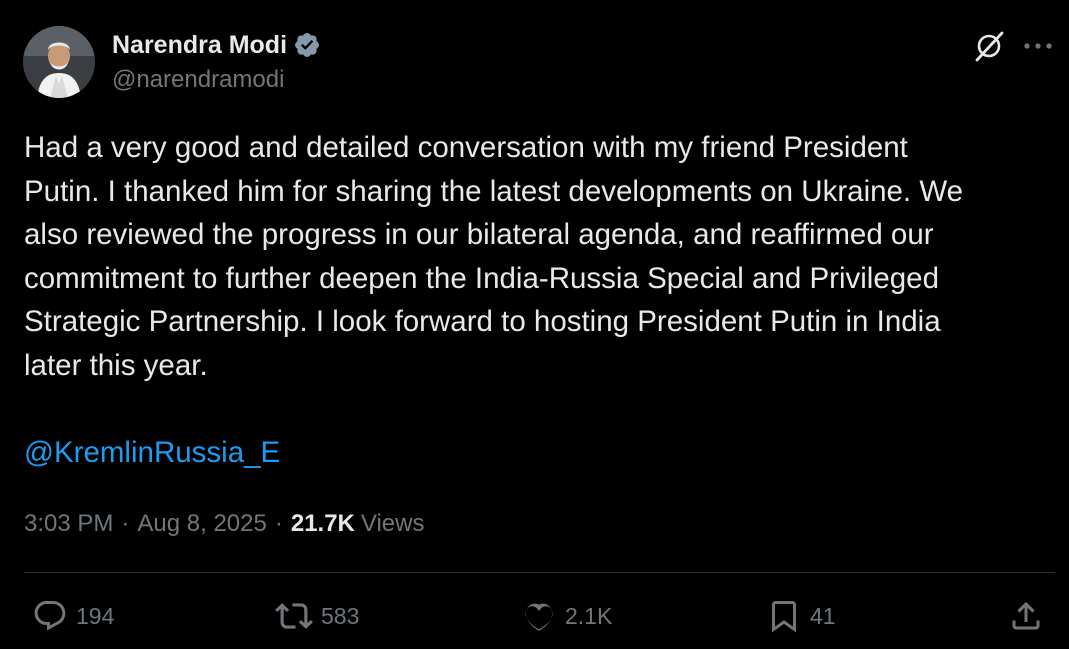 Image resolution: width=1069 pixels, height=649 pixels. I want to click on share-icon, so click(1026, 615).